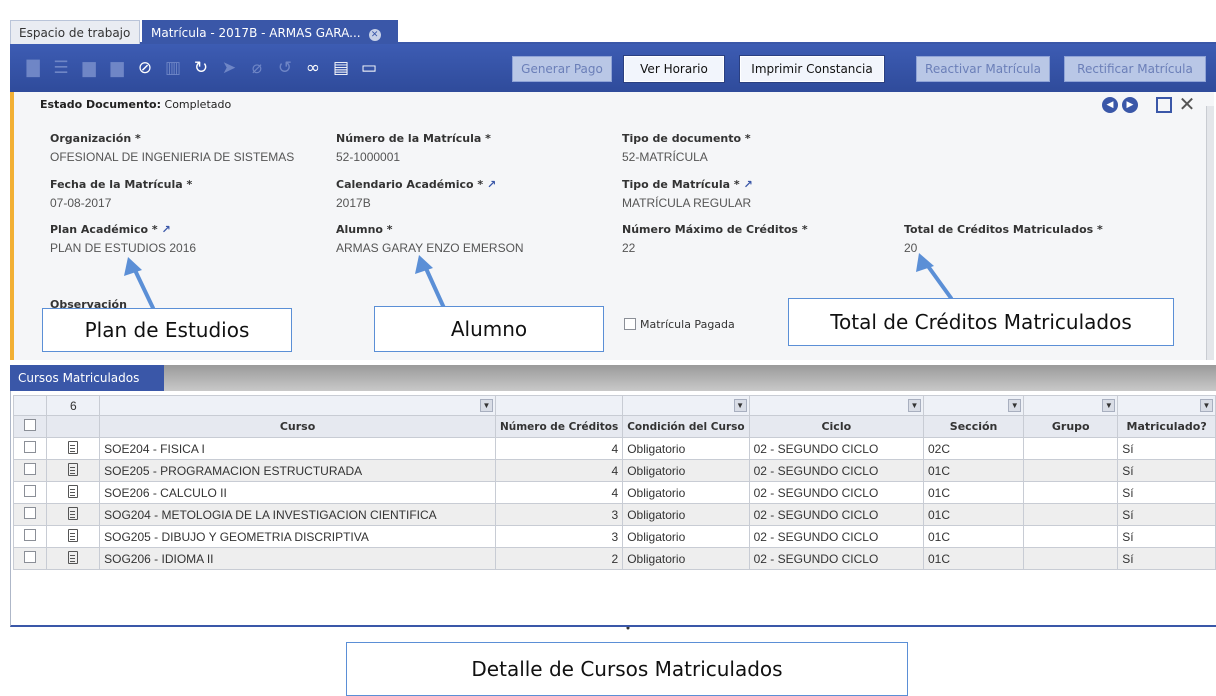 Image resolution: width=1216 pixels, height=696 pixels. Describe the element at coordinates (559, 514) in the screenshot. I see `cell-creditos: 3` at that location.